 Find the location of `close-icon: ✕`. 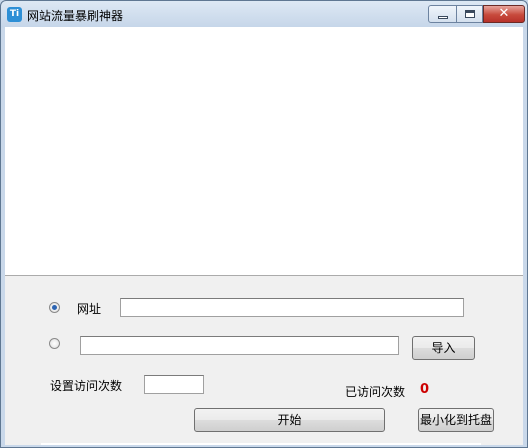

close-icon: ✕ is located at coordinates (504, 13).